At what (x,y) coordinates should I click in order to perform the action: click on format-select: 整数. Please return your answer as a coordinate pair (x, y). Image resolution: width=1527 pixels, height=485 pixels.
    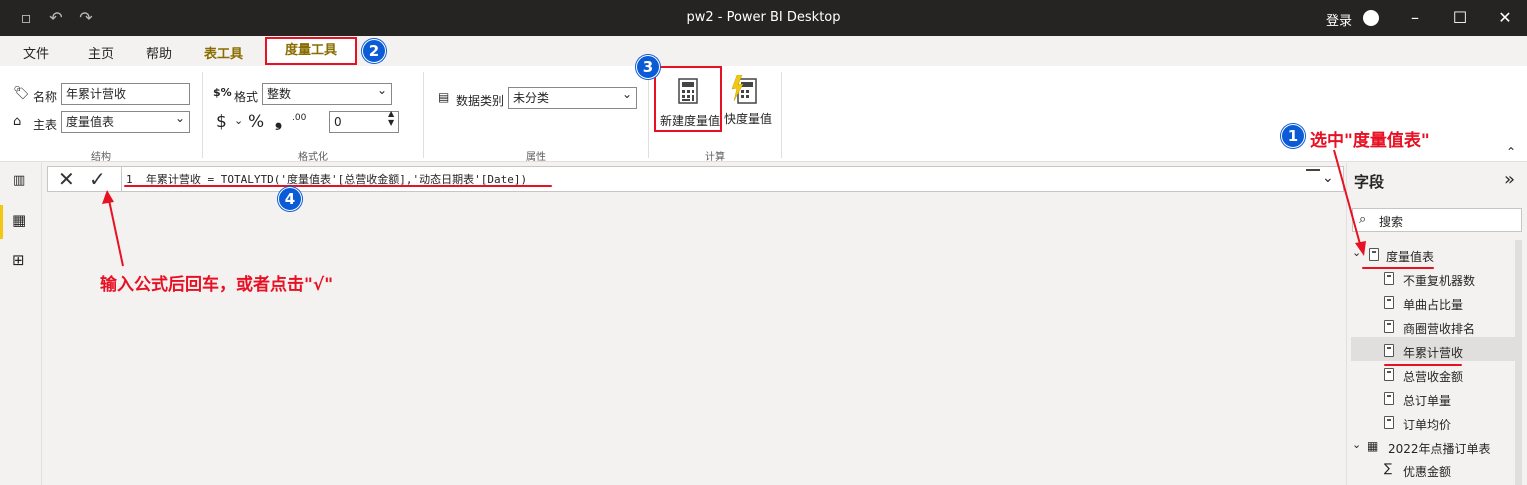
    Looking at the image, I should click on (327, 93).